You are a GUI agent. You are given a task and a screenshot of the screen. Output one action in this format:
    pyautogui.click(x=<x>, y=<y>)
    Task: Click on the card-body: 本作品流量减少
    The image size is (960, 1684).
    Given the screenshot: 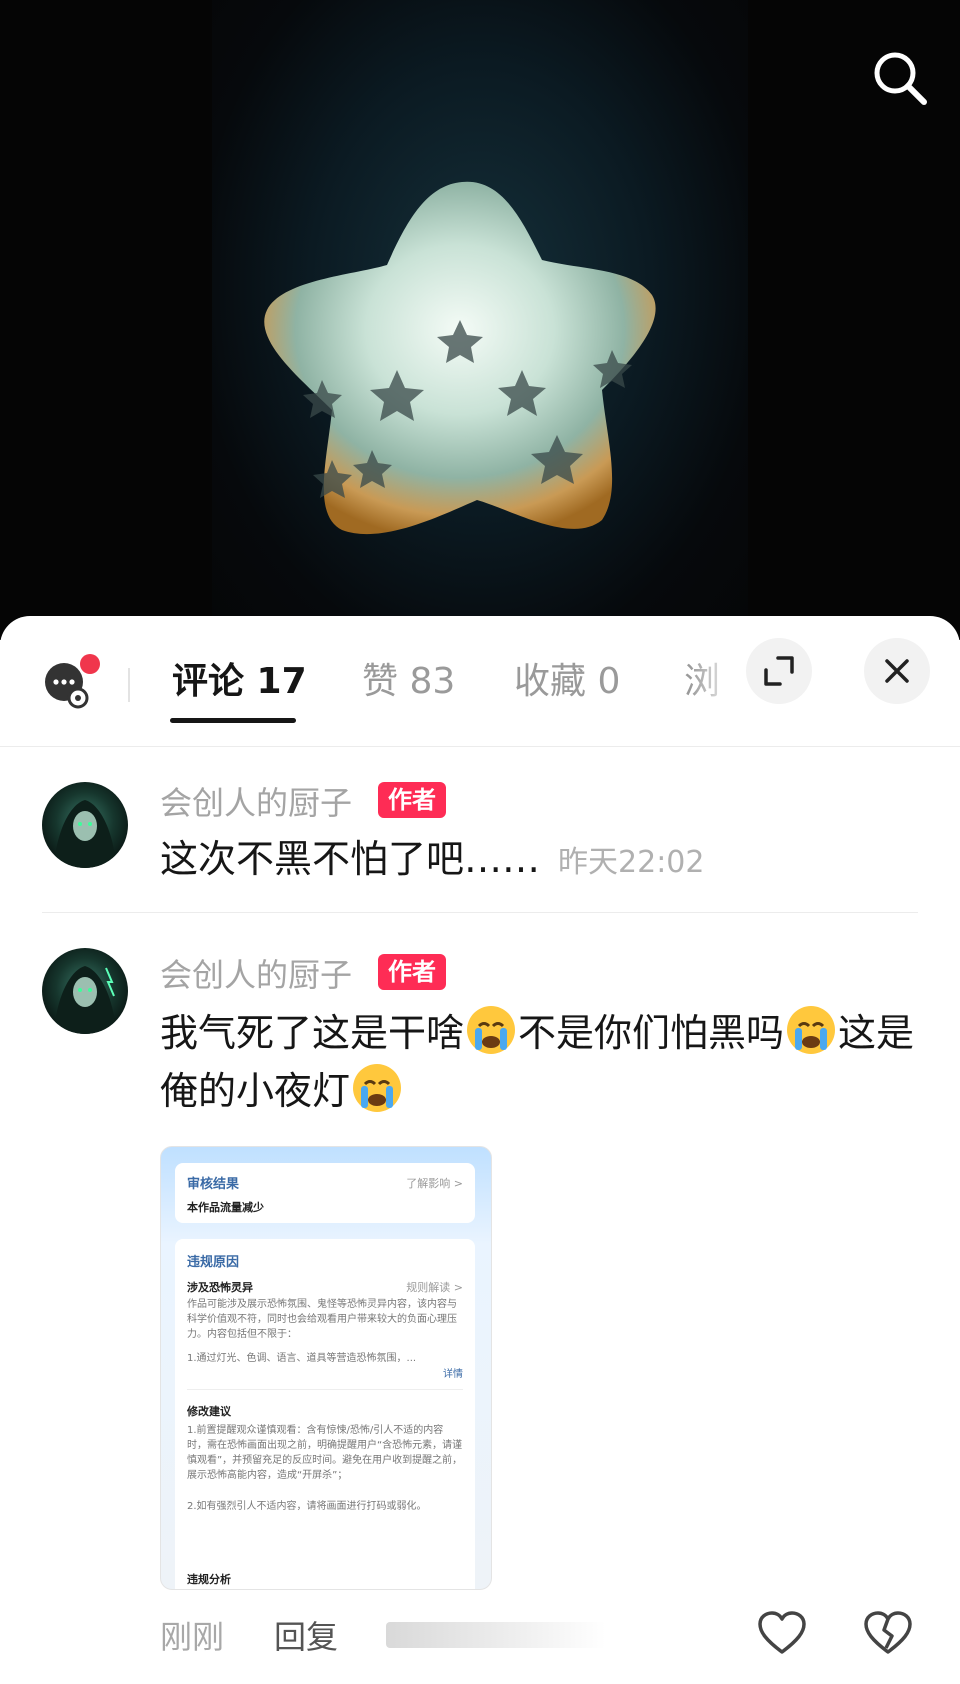 What is the action you would take?
    pyautogui.click(x=225, y=1207)
    